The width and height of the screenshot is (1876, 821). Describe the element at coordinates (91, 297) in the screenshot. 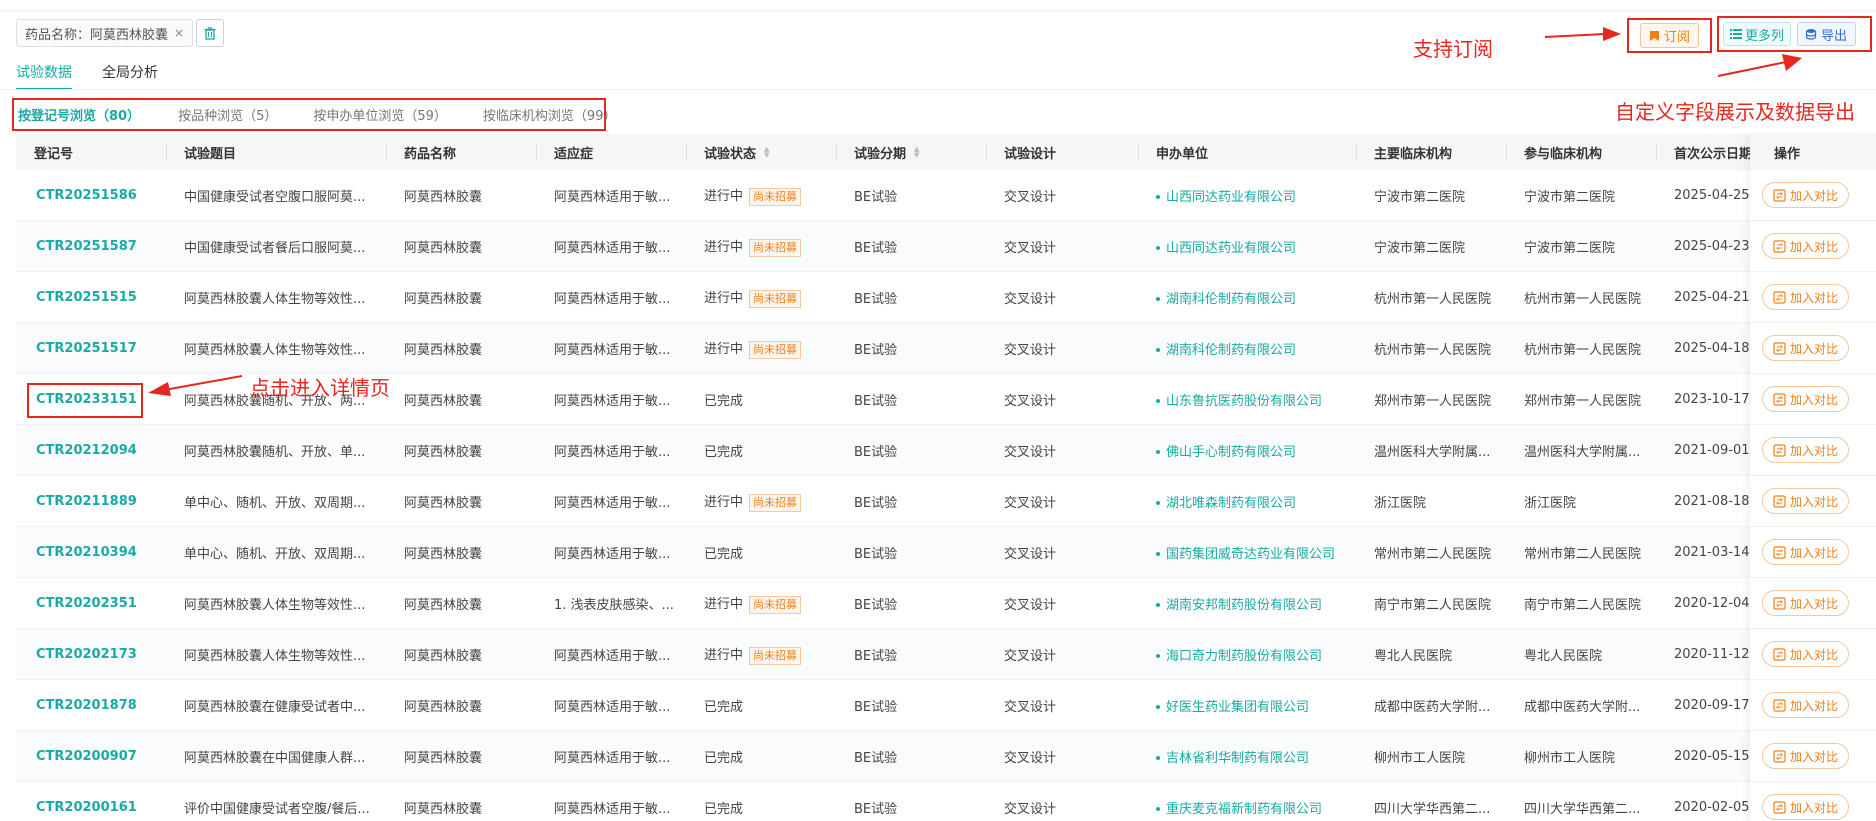

I see `registration-number-link: CTR20251515` at that location.